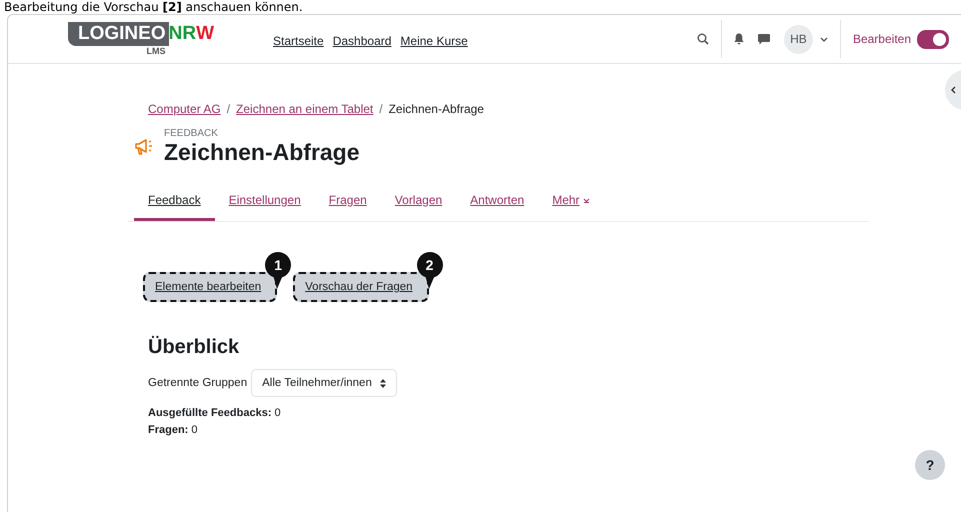 This screenshot has width=961, height=512. I want to click on section-heading: Überblick, so click(194, 347).